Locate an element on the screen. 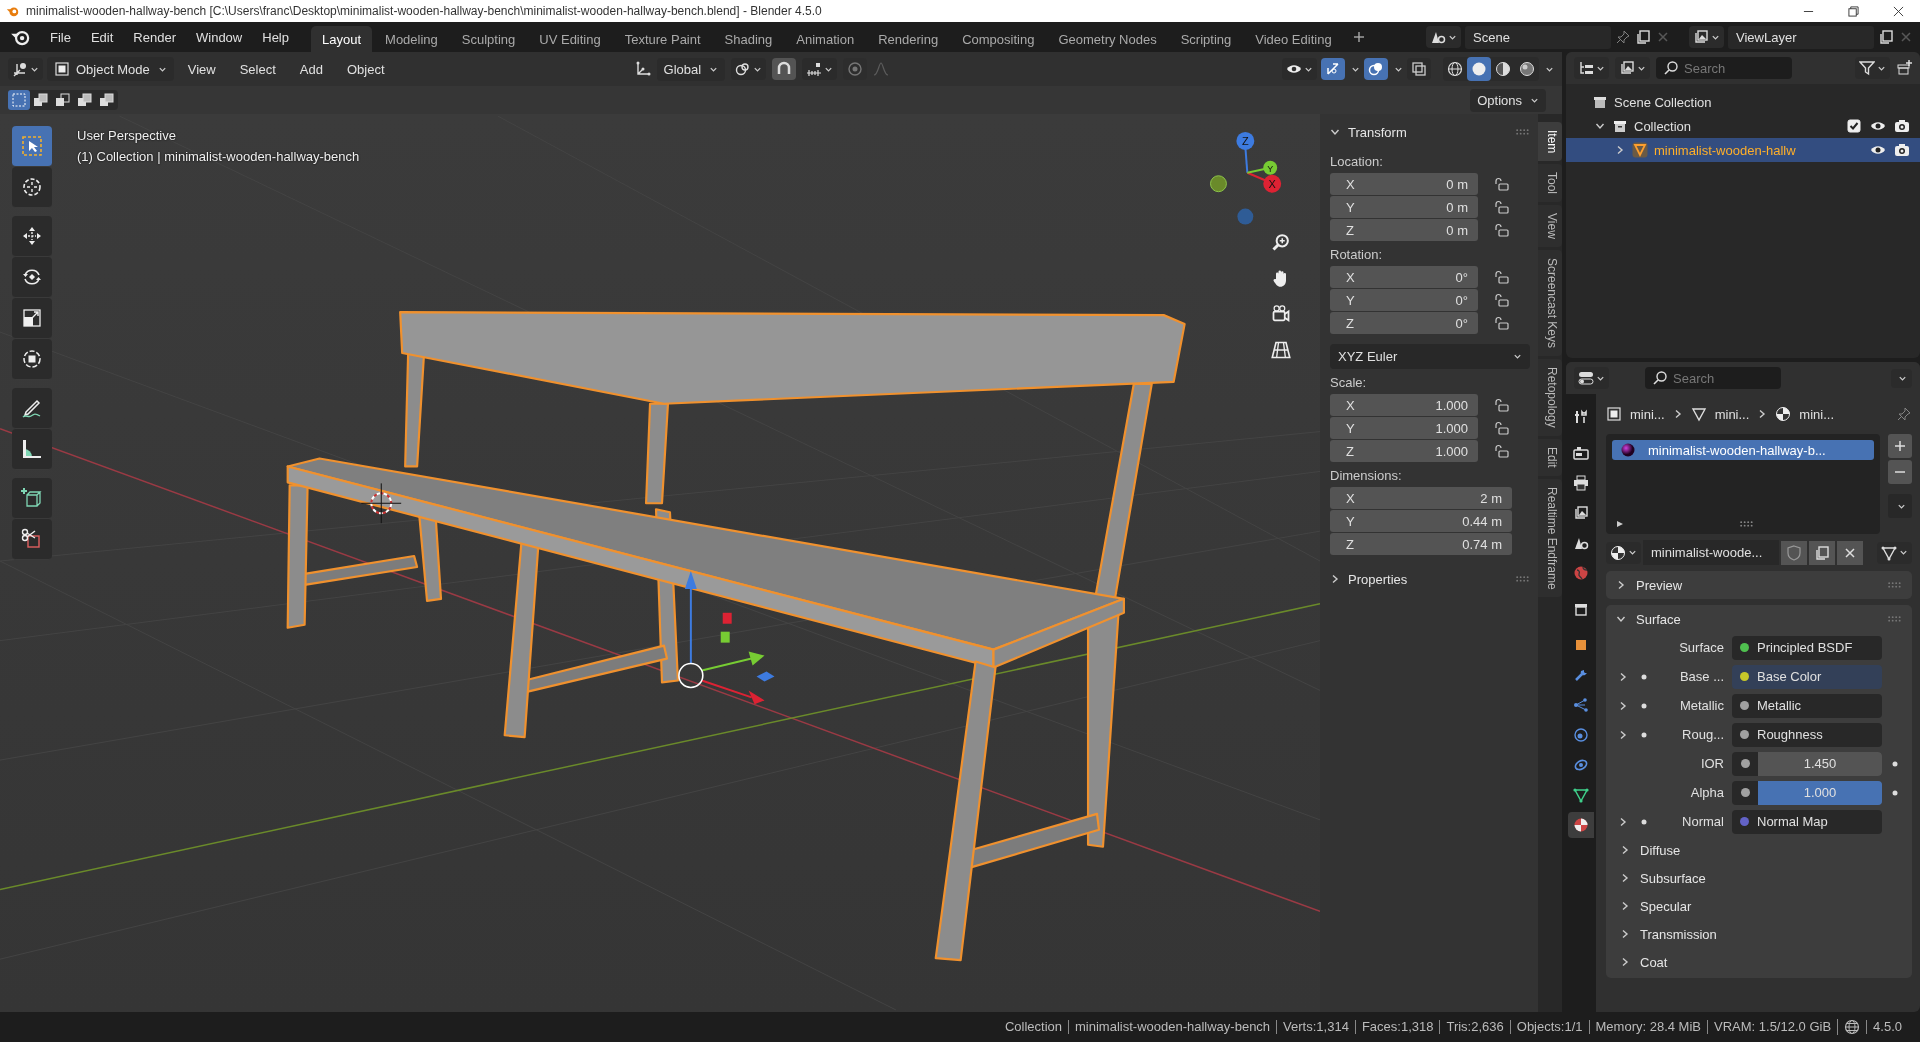 The height and width of the screenshot is (1042, 1920). socket-link-field: Principled BSDF is located at coordinates (1807, 647).